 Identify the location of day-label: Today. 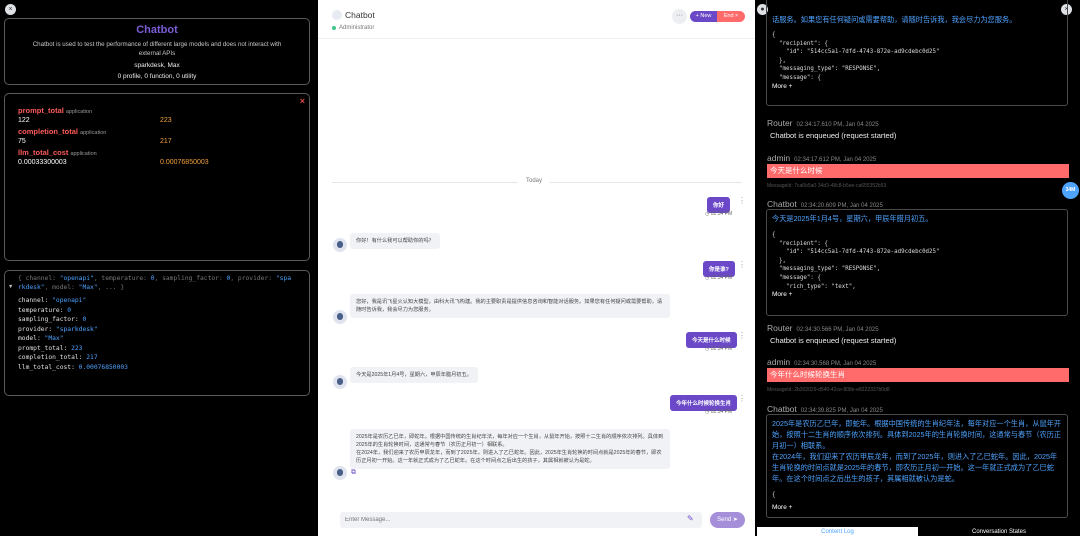
(534, 181).